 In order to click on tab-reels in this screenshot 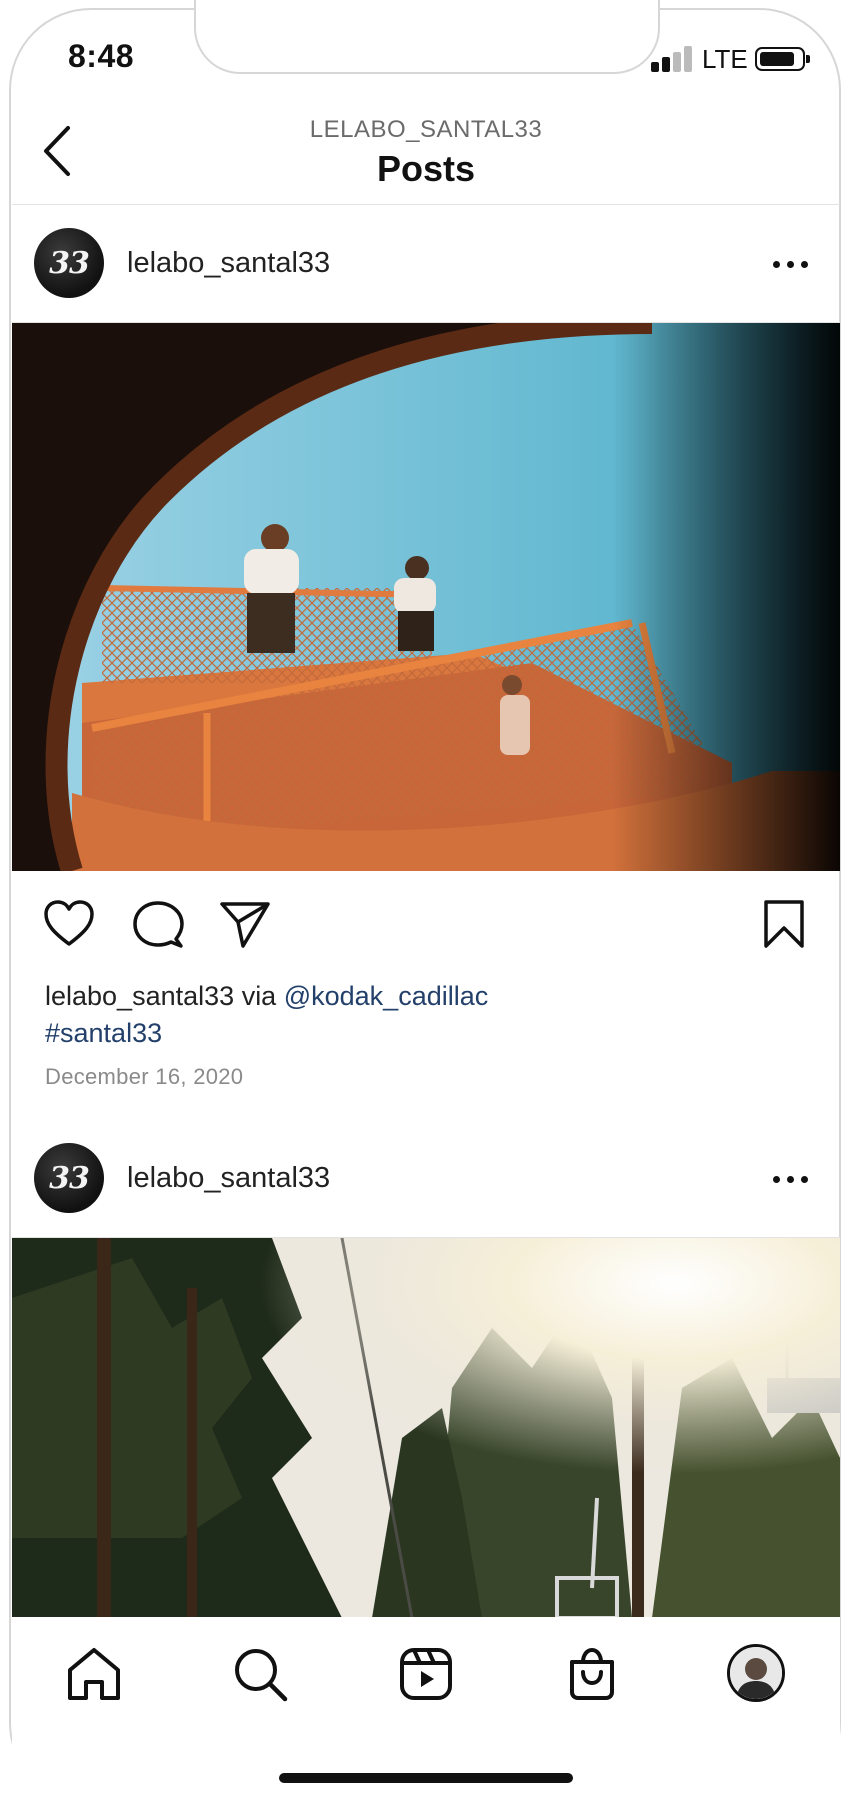, I will do `click(426, 1674)`.